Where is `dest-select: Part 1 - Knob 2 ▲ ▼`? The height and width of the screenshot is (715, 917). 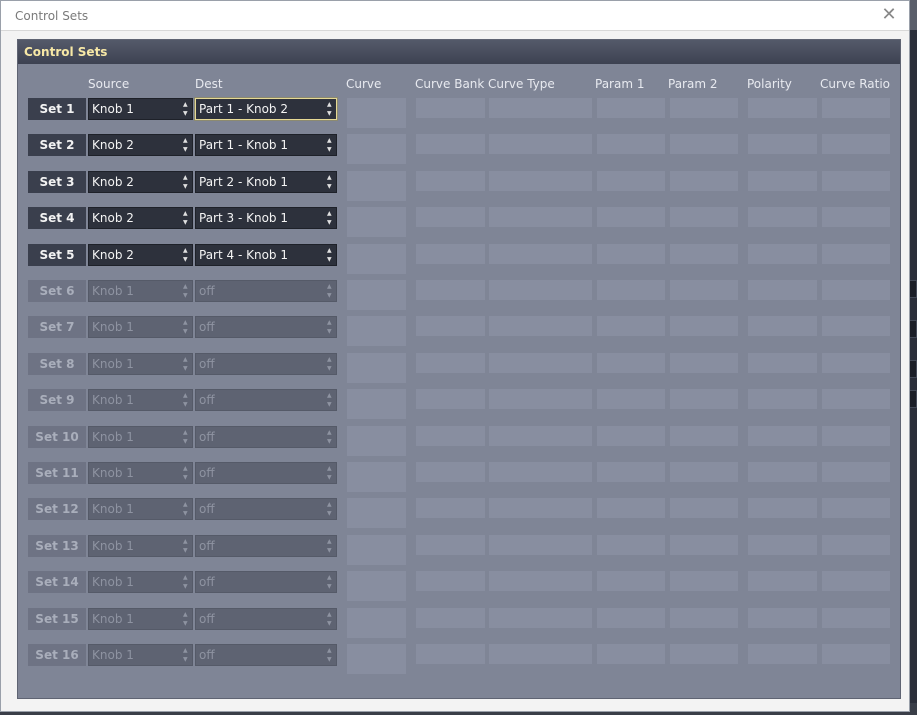 dest-select: Part 1 - Knob 2 ▲ ▼ is located at coordinates (266, 109).